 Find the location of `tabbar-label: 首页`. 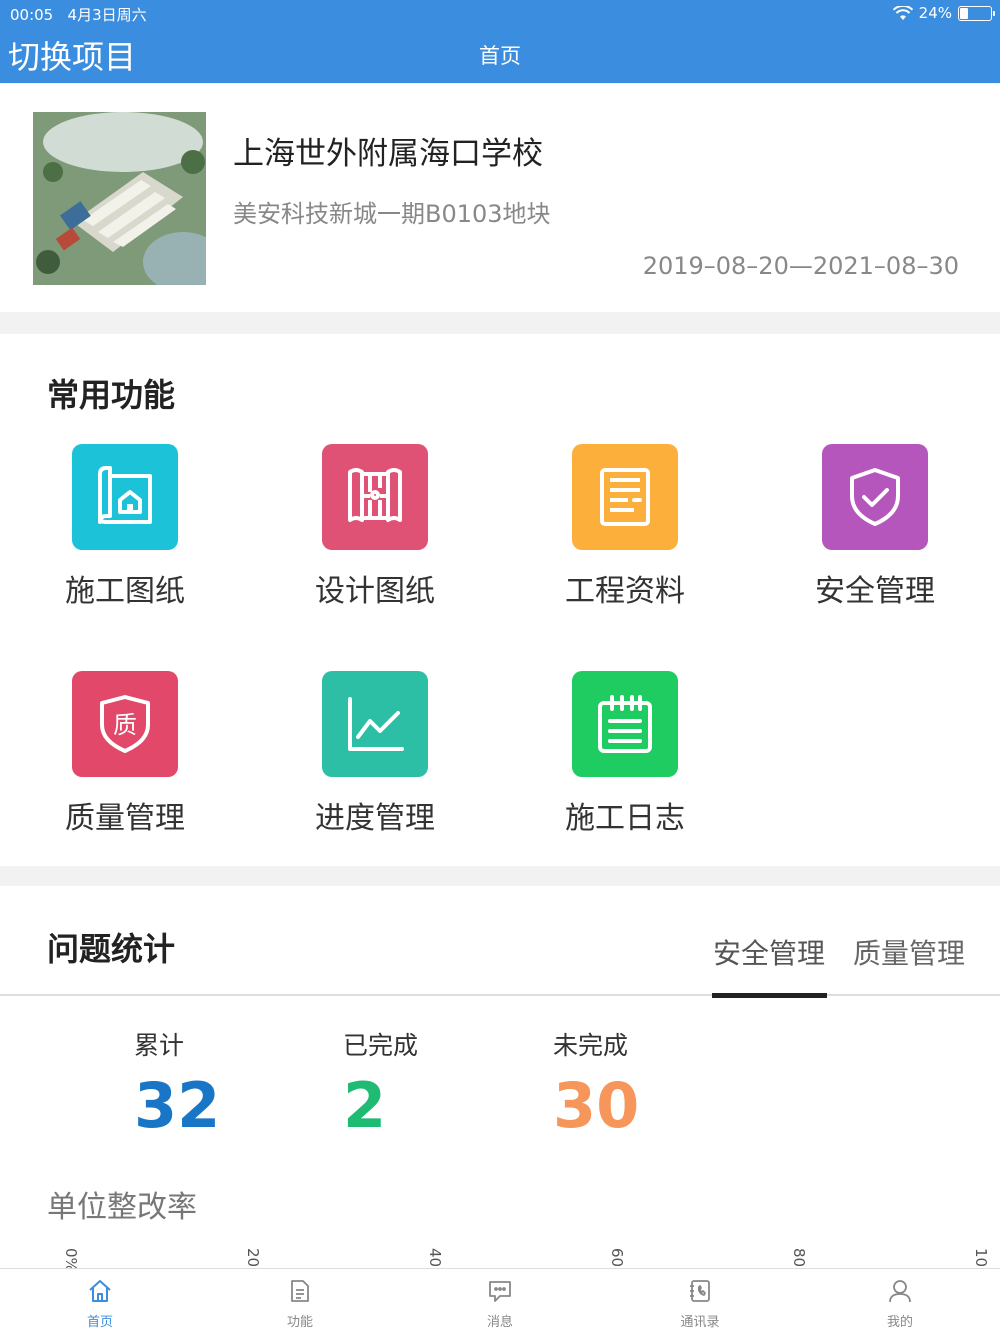

tabbar-label: 首页 is located at coordinates (99, 1322).